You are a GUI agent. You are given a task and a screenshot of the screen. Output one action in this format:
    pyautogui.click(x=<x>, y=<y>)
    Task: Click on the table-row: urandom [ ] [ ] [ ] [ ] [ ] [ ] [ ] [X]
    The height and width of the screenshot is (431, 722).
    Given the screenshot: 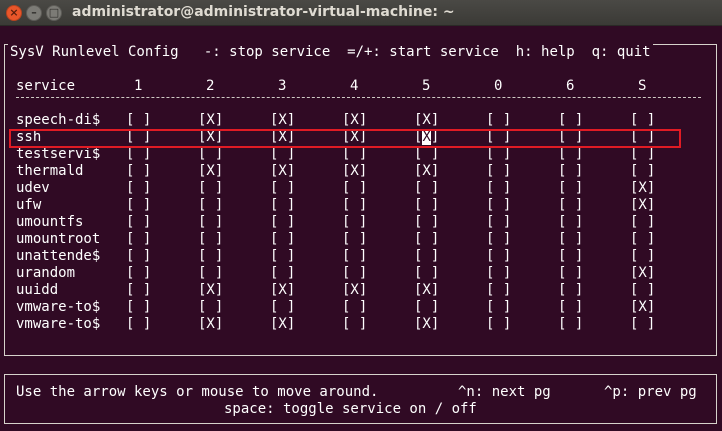 What is the action you would take?
    pyautogui.click(x=361, y=273)
    